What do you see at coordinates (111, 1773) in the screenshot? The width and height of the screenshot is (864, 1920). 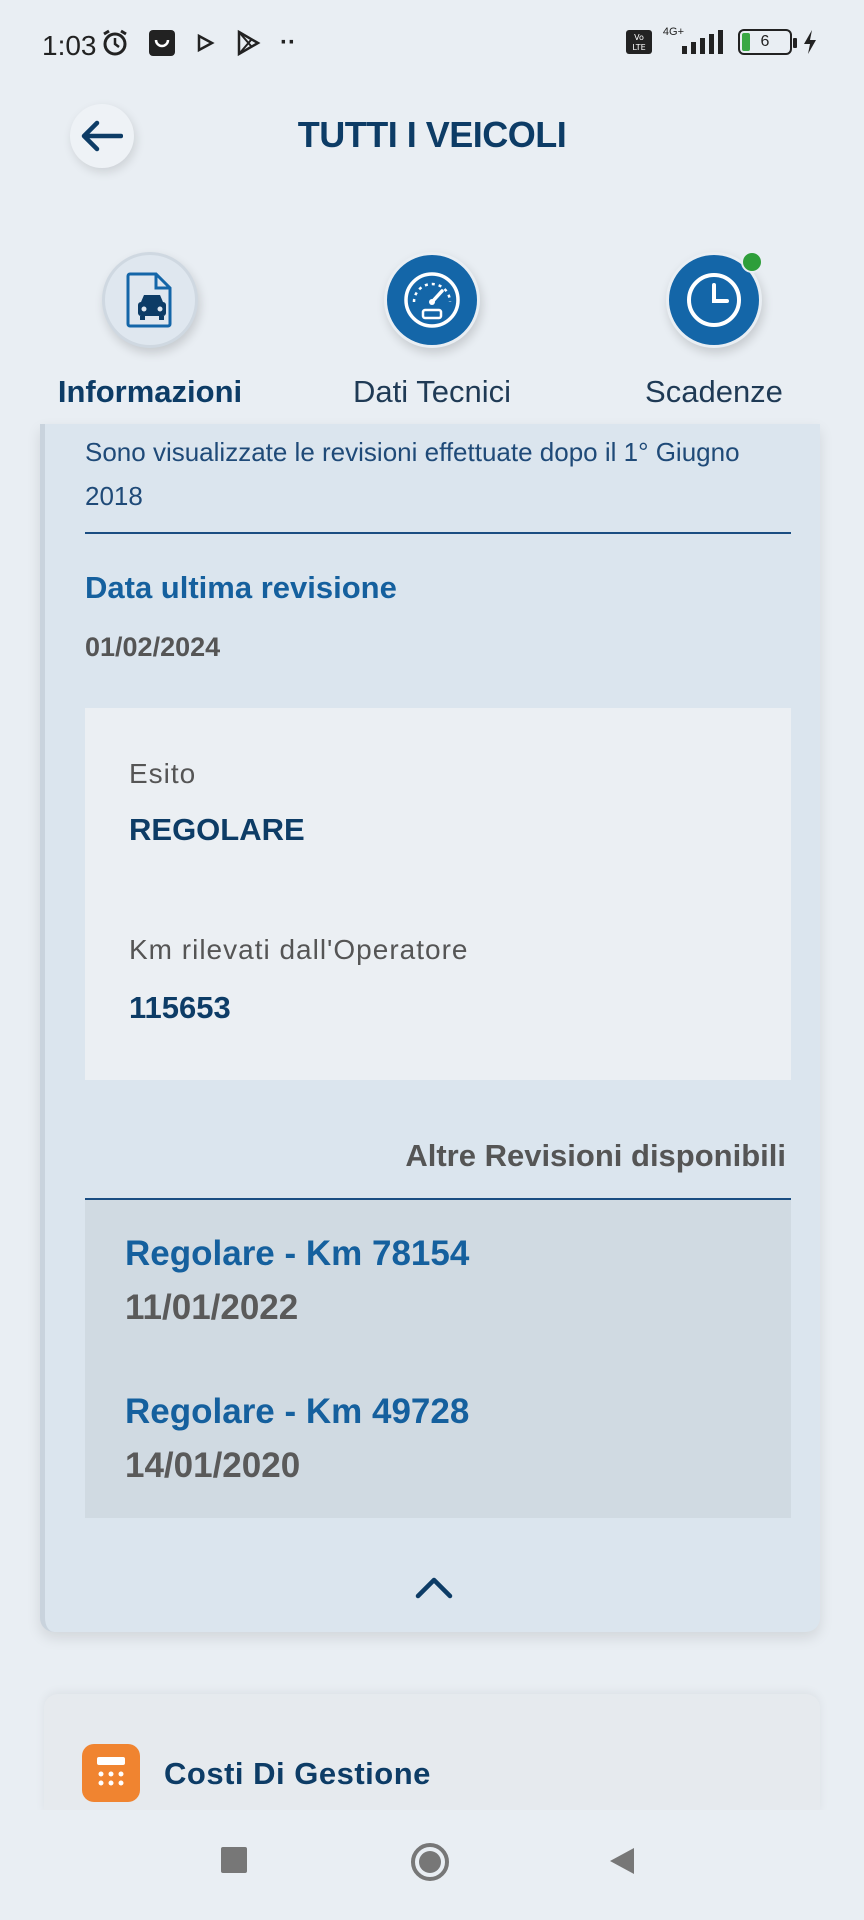 I see `calculator-icon` at bounding box center [111, 1773].